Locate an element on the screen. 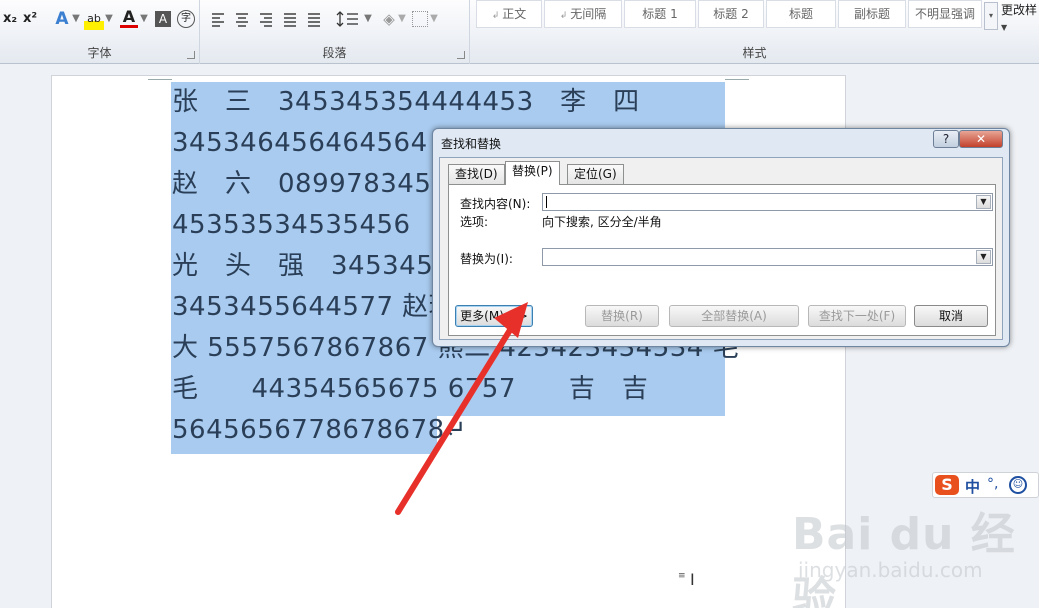 The height and width of the screenshot is (608, 1039). line-spacing-icon is located at coordinates (350, 19).